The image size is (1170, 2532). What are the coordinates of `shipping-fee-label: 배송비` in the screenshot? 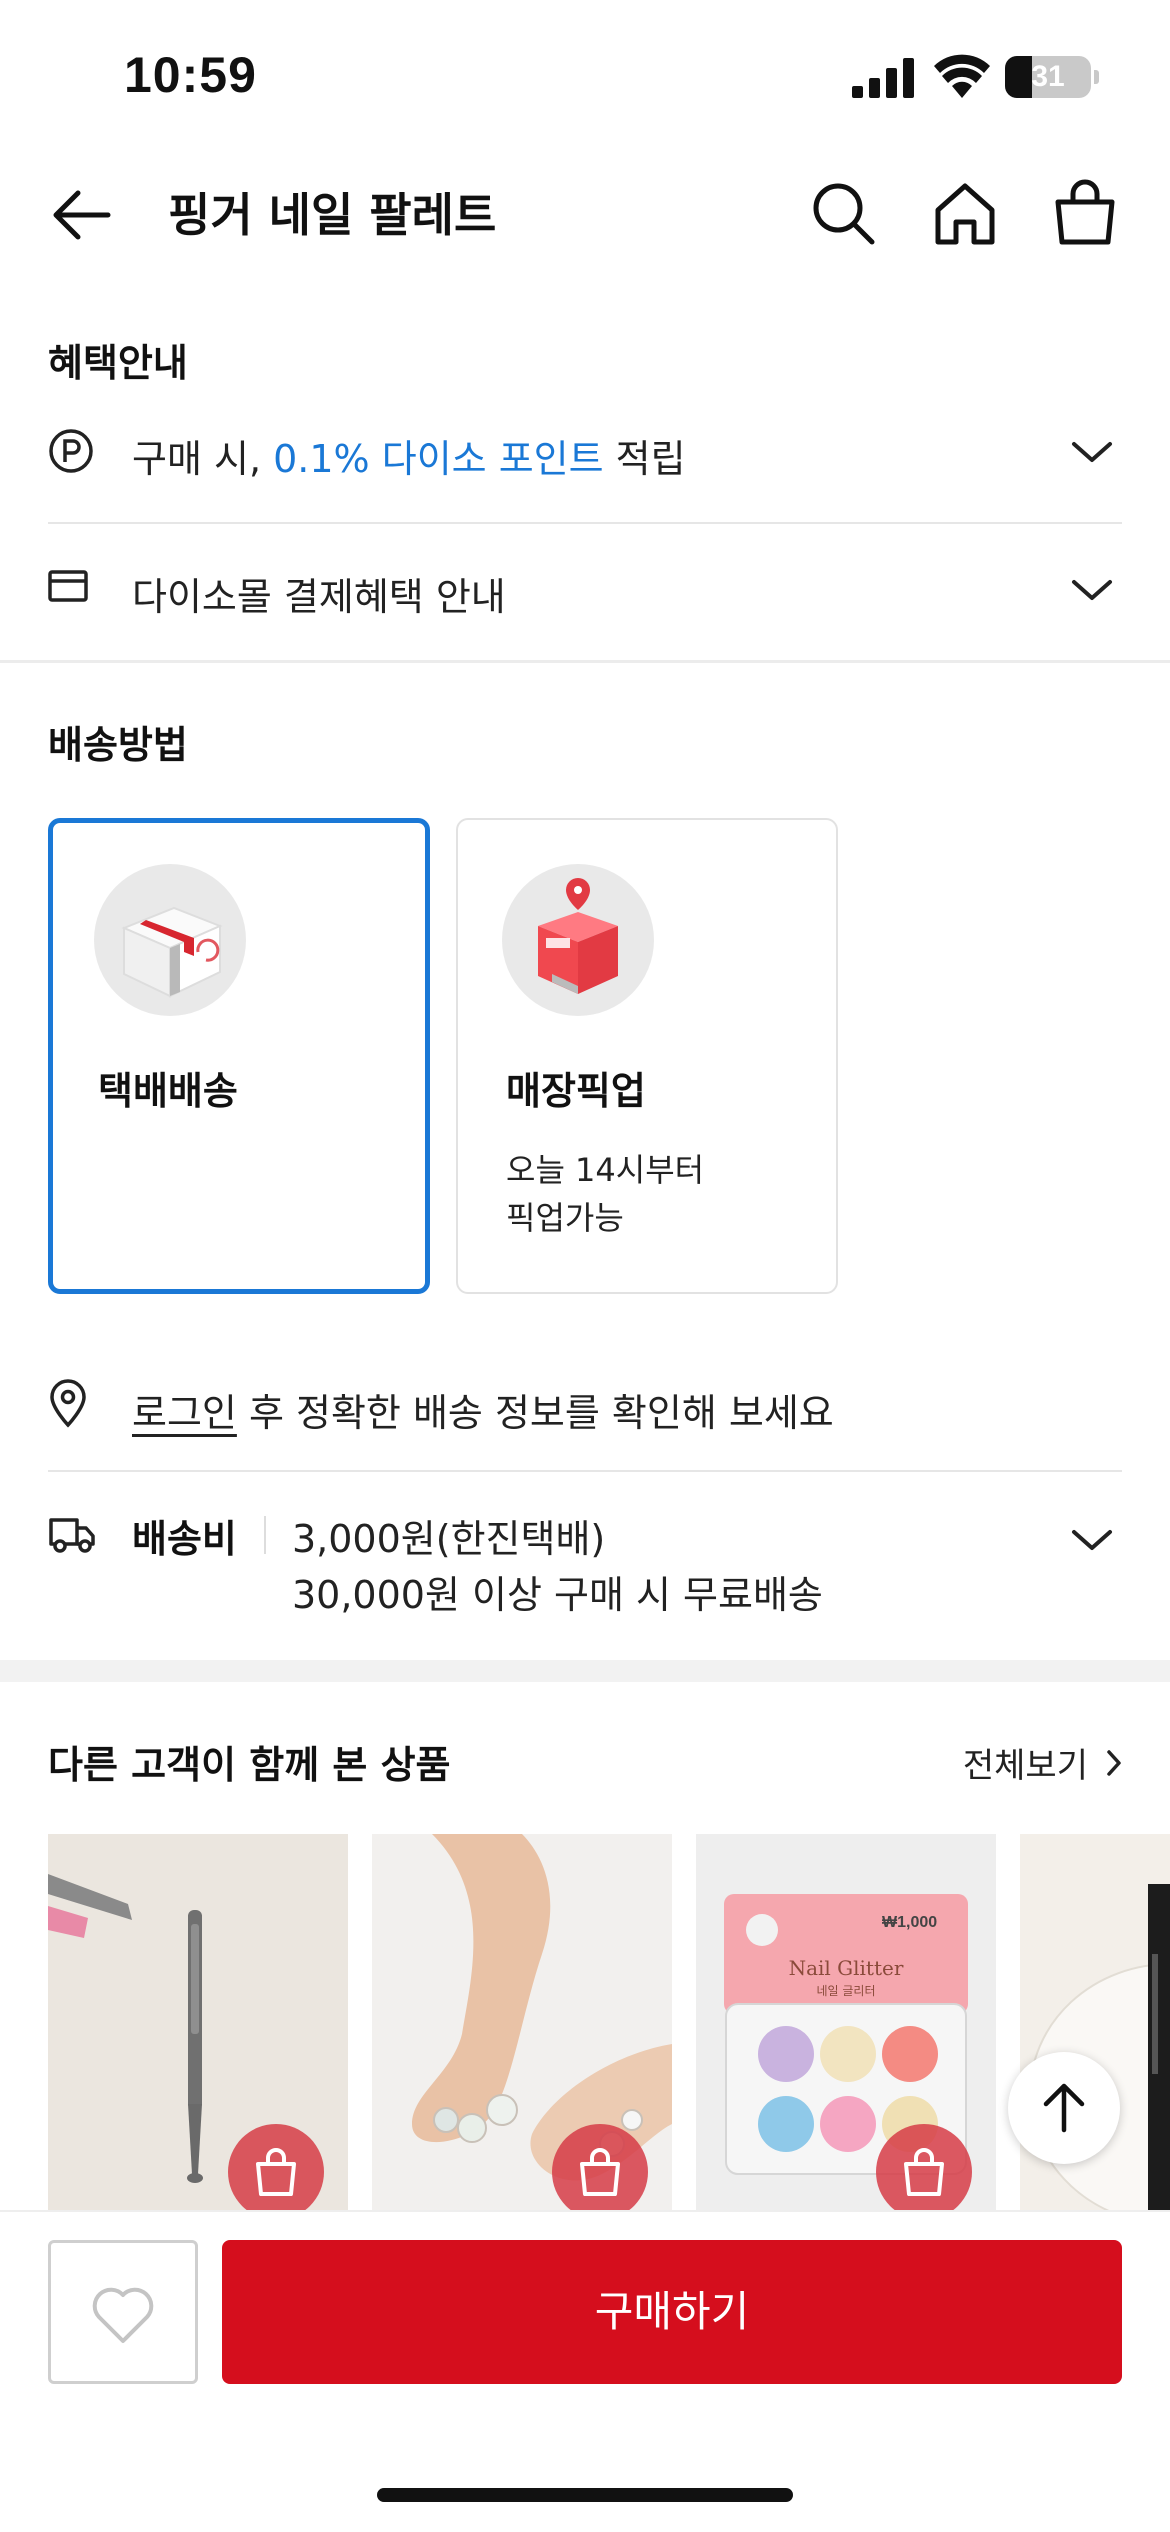 It's located at (184, 1539).